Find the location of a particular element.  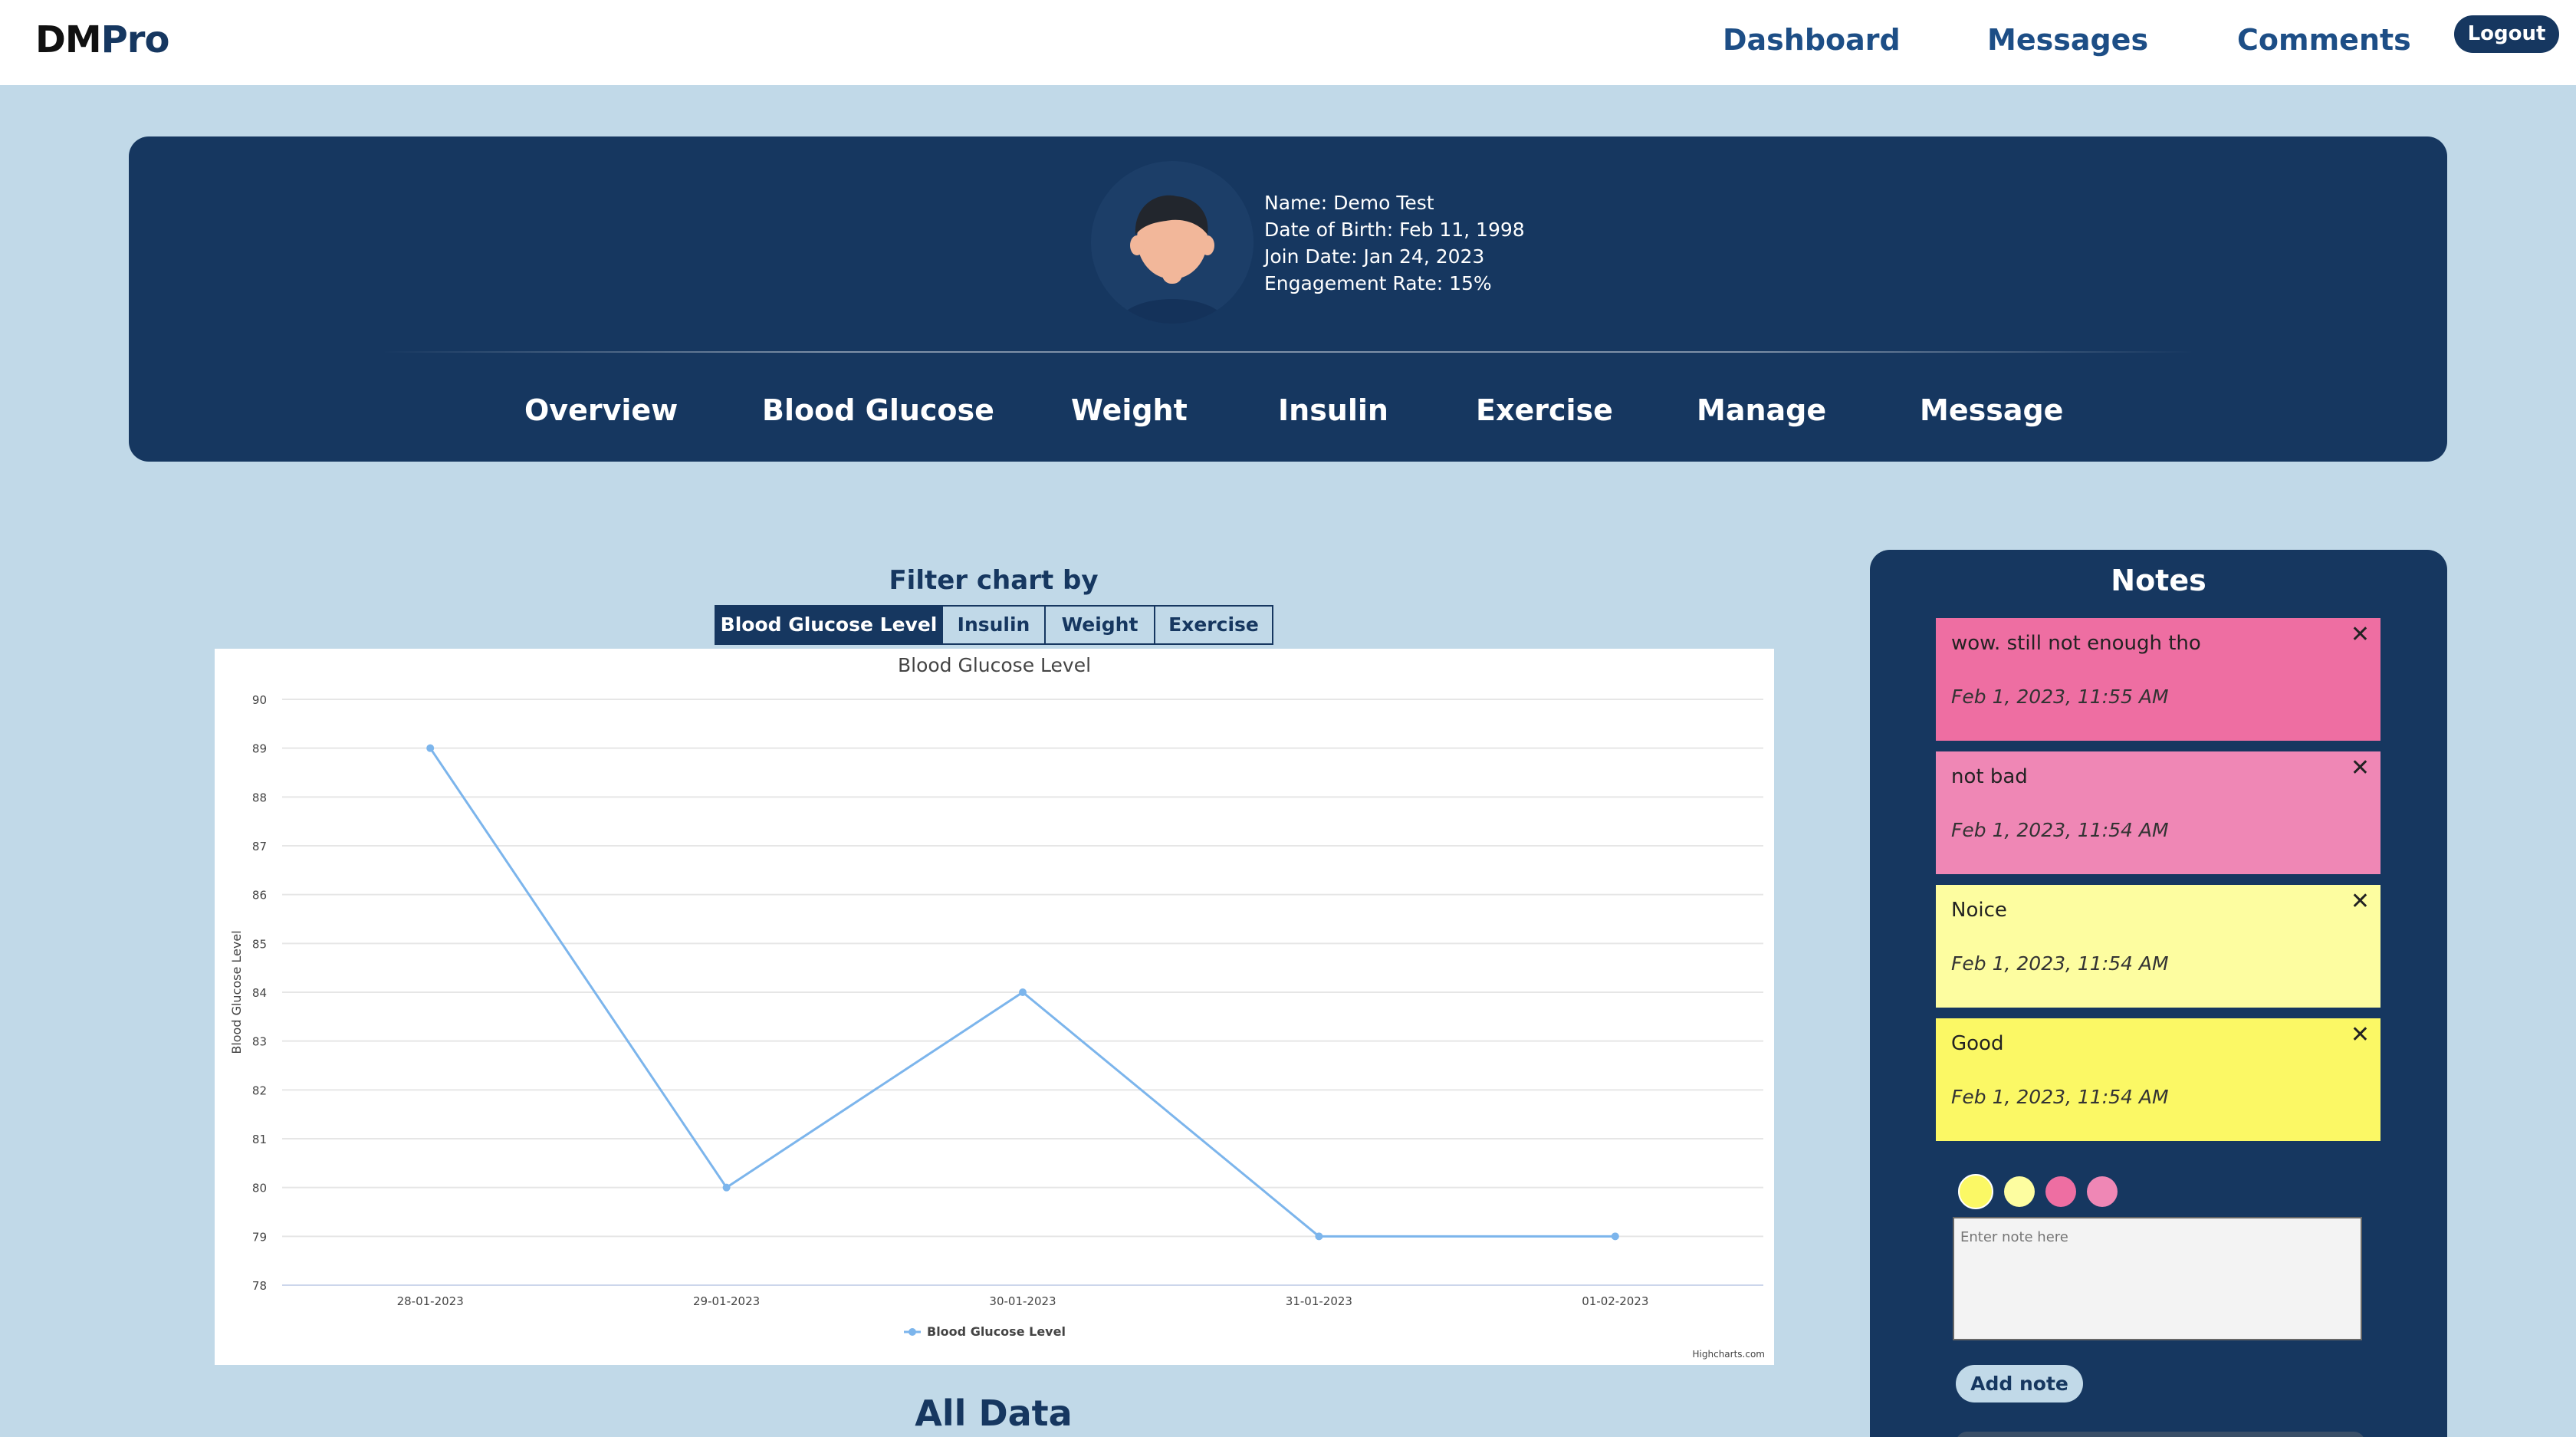

notes-title: Notes is located at coordinates (2158, 580).